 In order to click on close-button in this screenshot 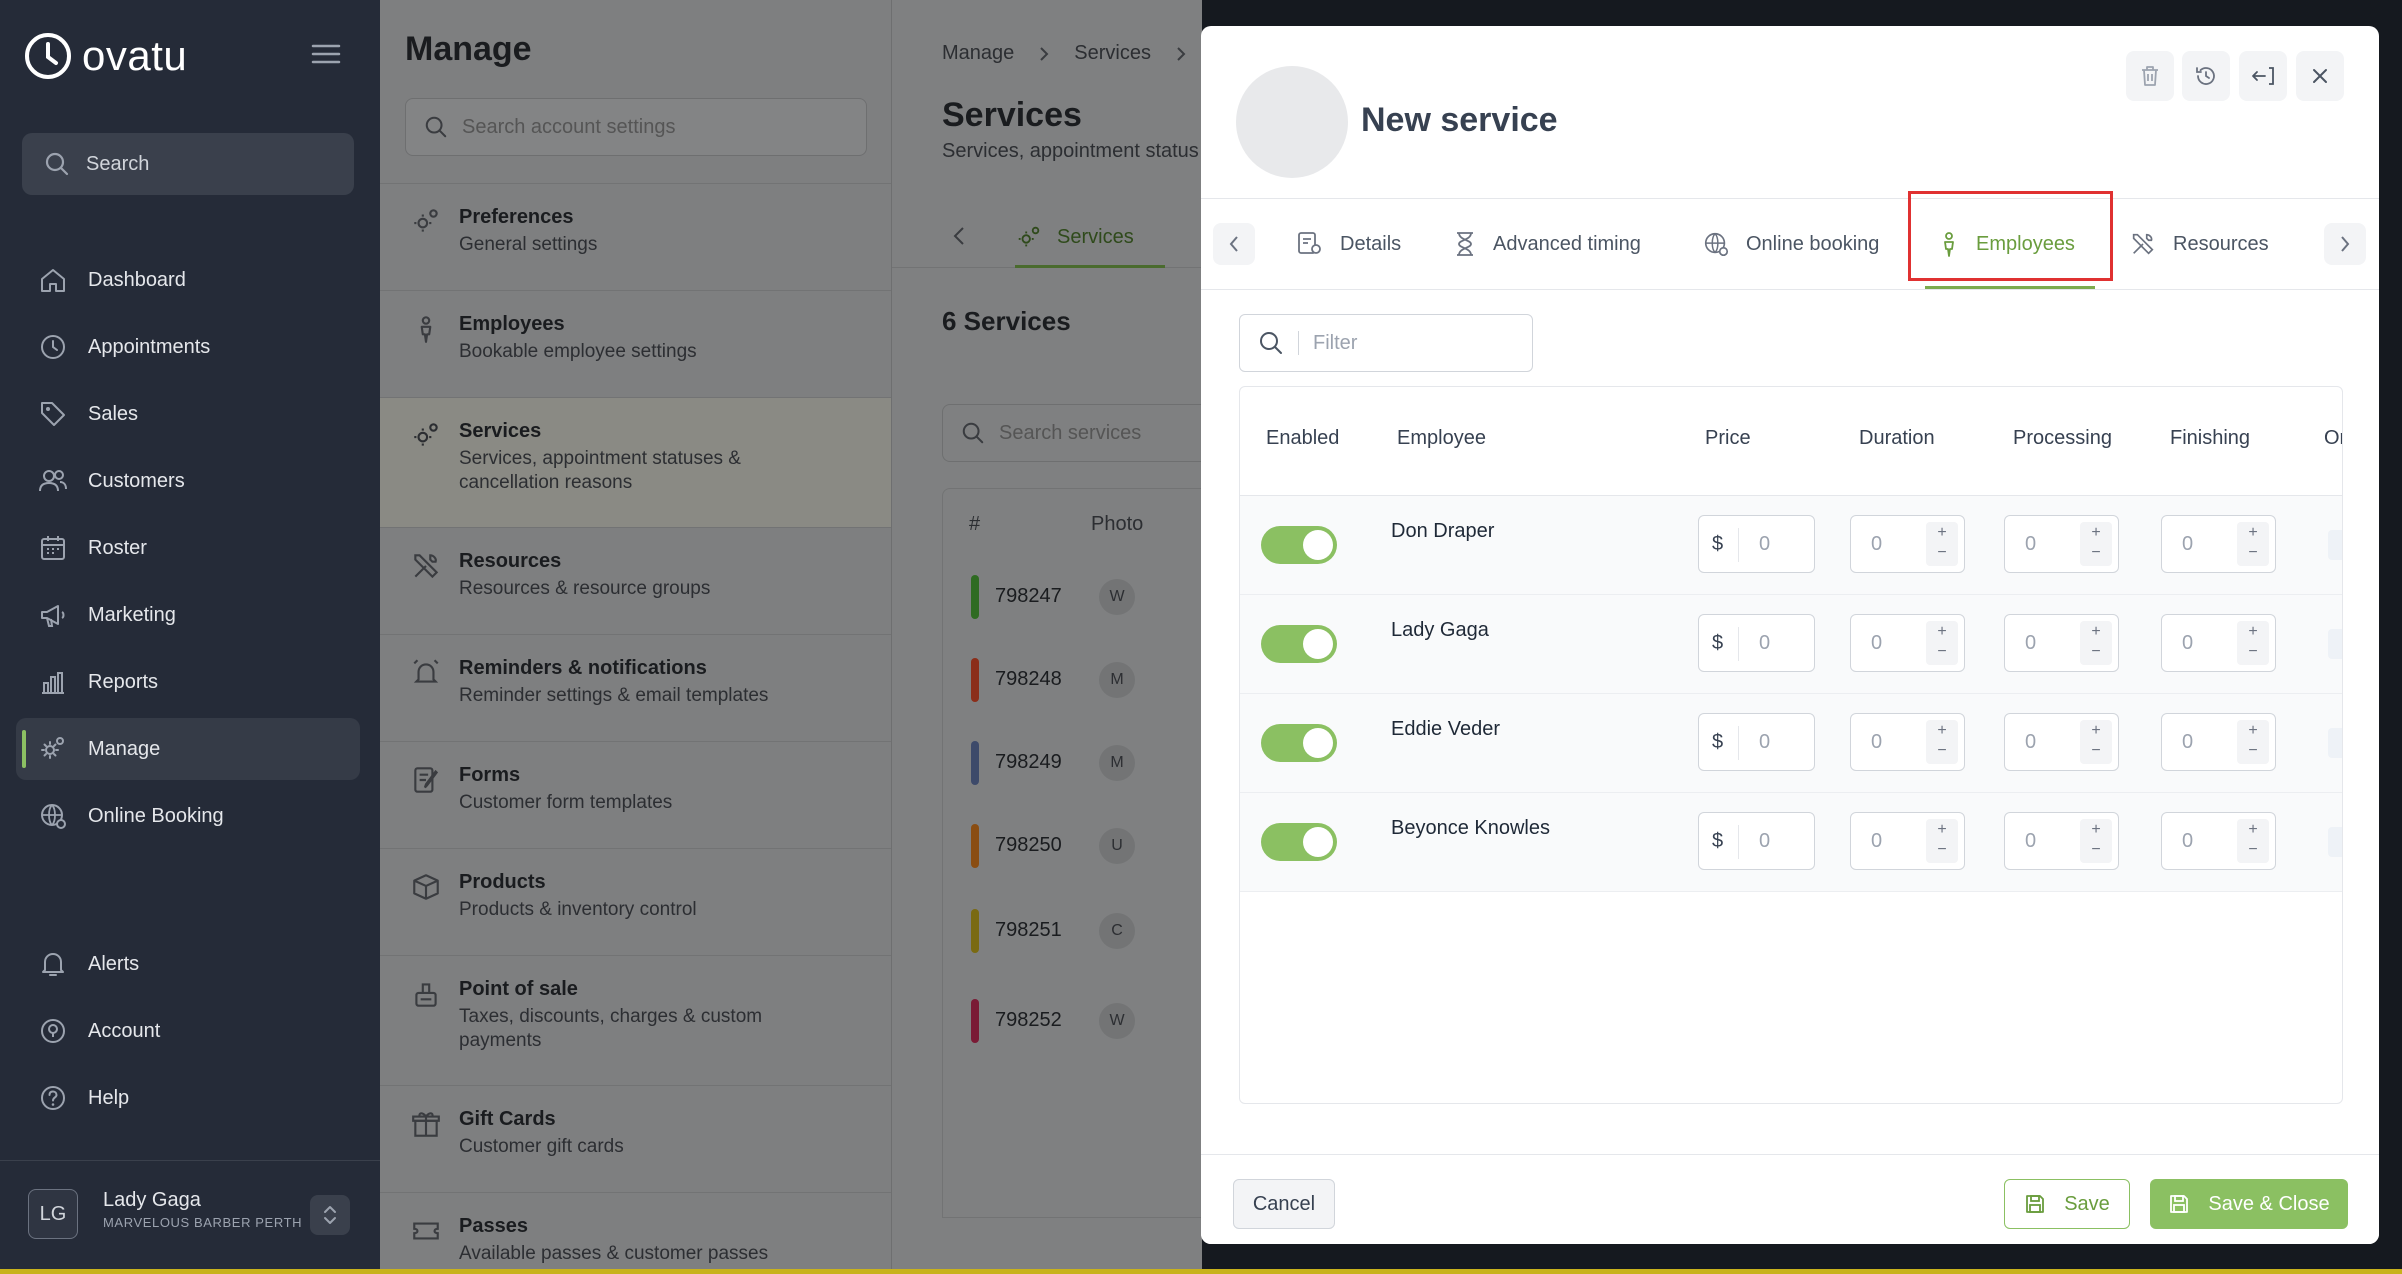, I will do `click(2320, 76)`.